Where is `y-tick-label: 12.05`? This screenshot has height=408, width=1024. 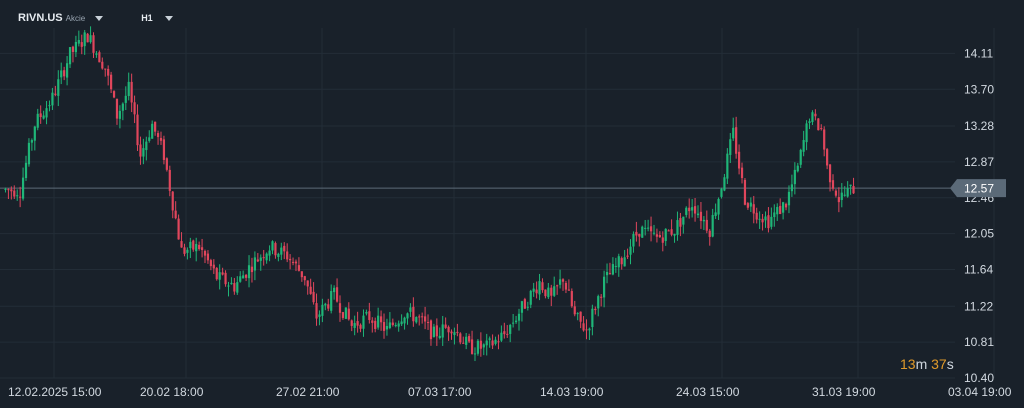
y-tick-label: 12.05 is located at coordinates (979, 234).